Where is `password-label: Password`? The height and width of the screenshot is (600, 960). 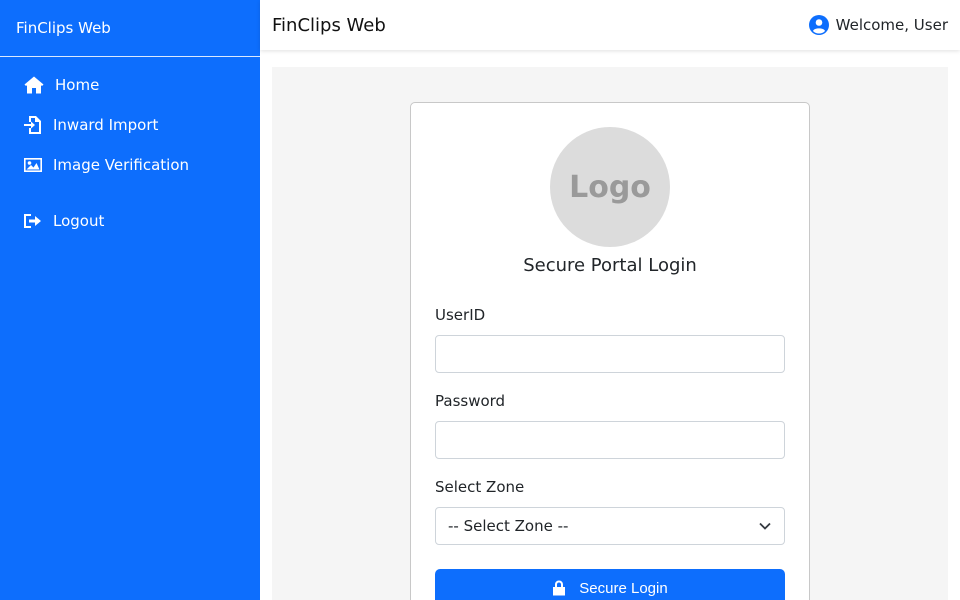
password-label: Password is located at coordinates (470, 401).